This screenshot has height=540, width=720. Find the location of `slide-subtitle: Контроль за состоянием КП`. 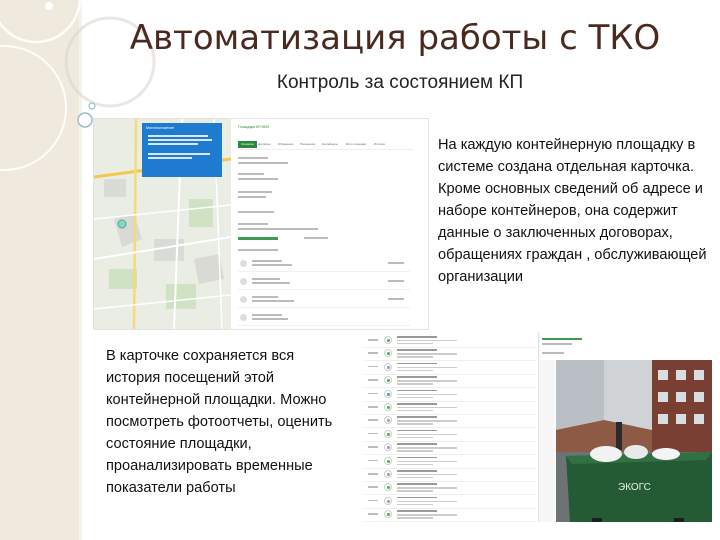

slide-subtitle: Контроль за состоянием КП is located at coordinates (400, 82).